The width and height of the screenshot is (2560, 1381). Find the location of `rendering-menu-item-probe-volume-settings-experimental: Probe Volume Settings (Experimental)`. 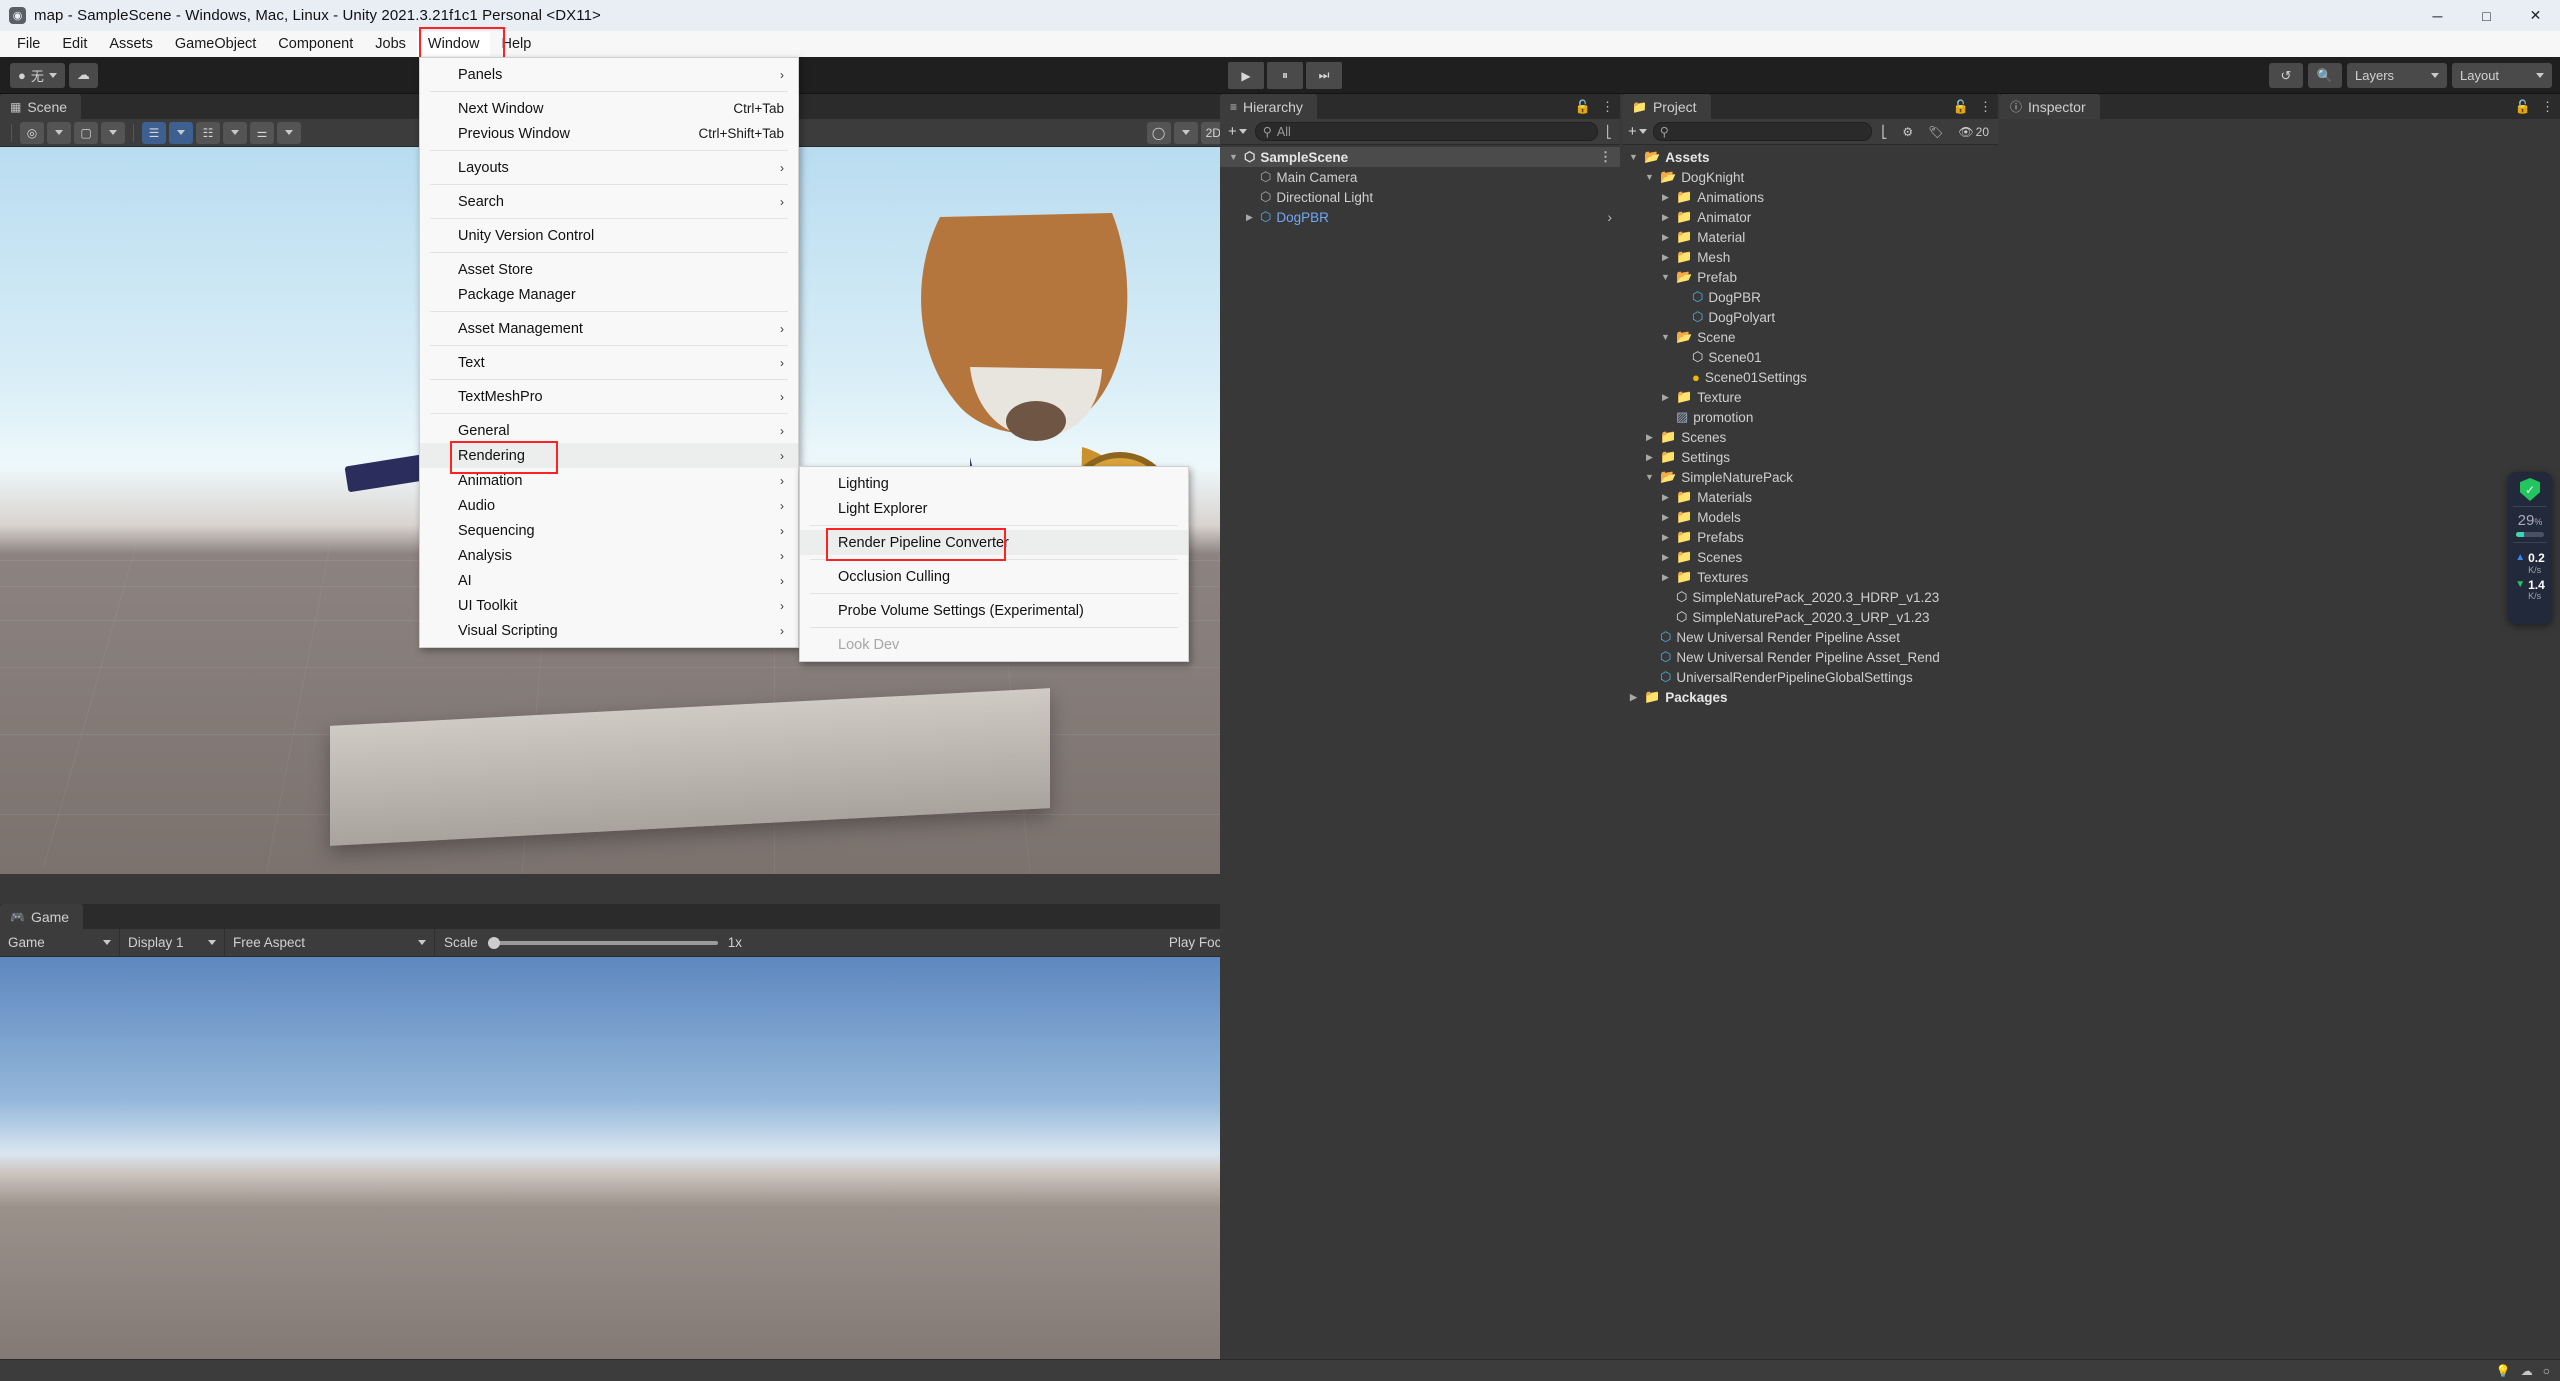

rendering-menu-item-probe-volume-settings-experimental: Probe Volume Settings (Experimental) is located at coordinates (994, 610).